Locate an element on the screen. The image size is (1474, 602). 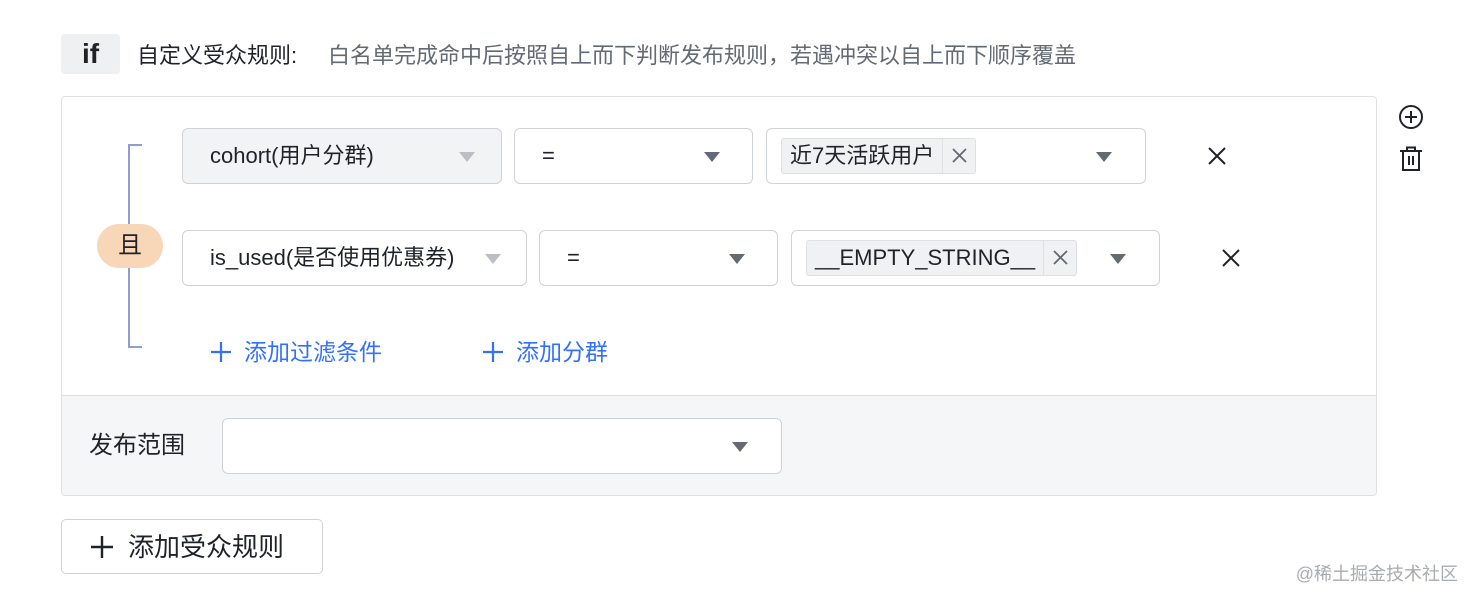
remove-condition-2-icon is located at coordinates (1231, 260).